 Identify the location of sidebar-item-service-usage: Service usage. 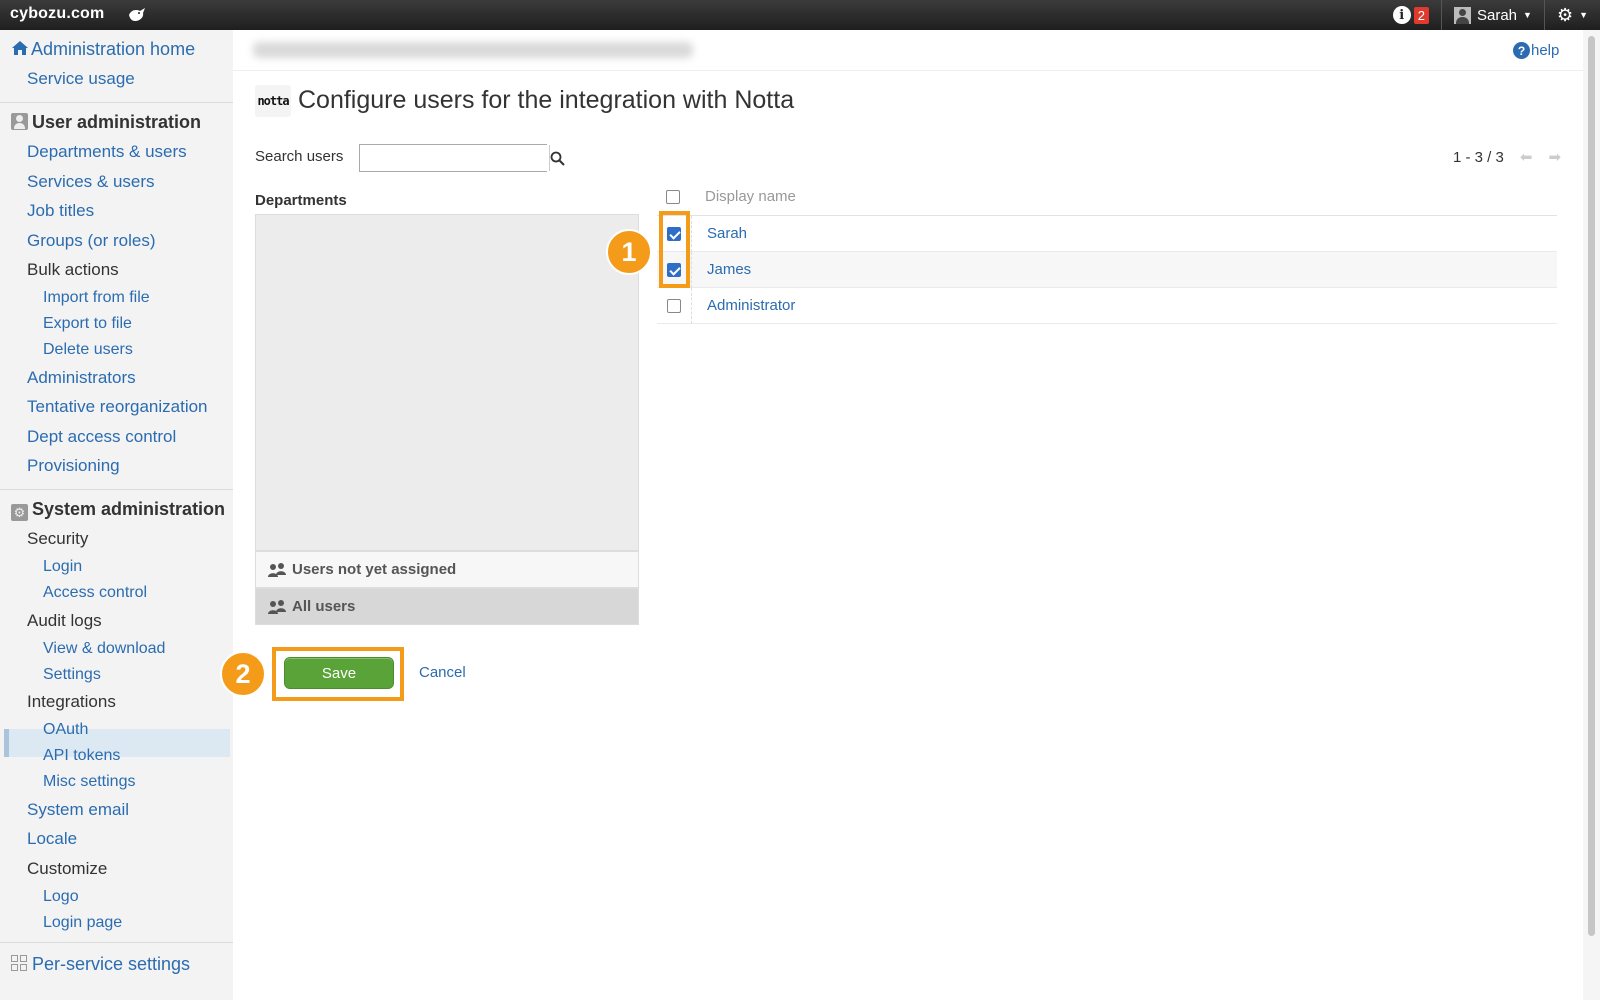
(81, 79).